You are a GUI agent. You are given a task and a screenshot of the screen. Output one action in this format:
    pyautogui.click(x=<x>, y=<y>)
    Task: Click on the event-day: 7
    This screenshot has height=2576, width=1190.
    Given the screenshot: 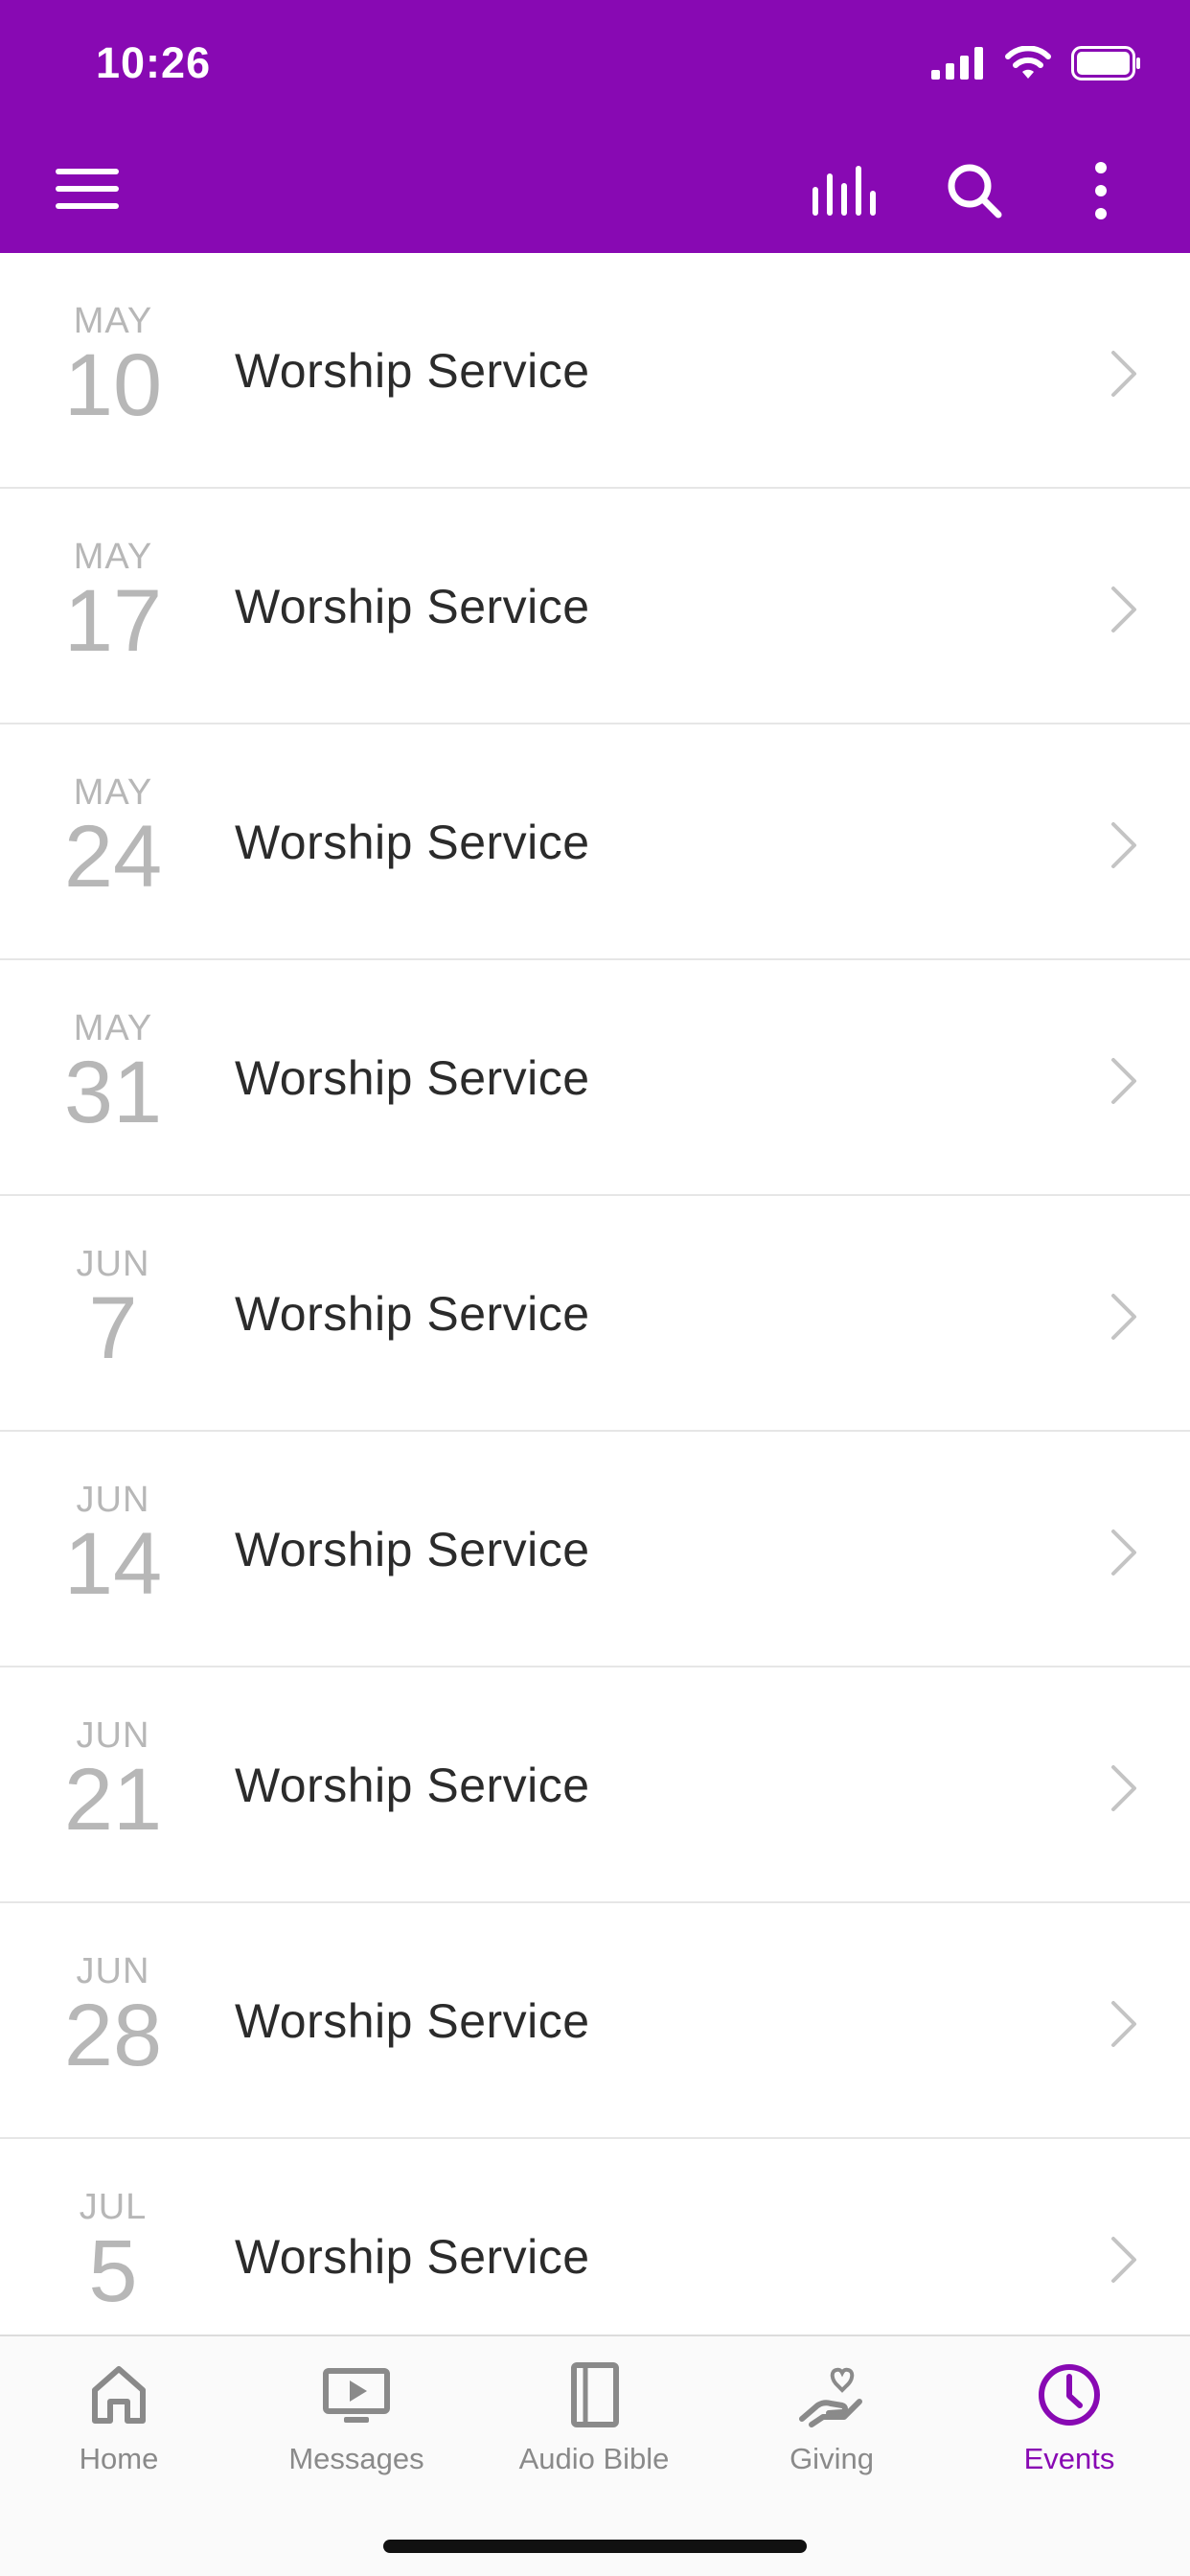 What is the action you would take?
    pyautogui.click(x=113, y=1328)
    